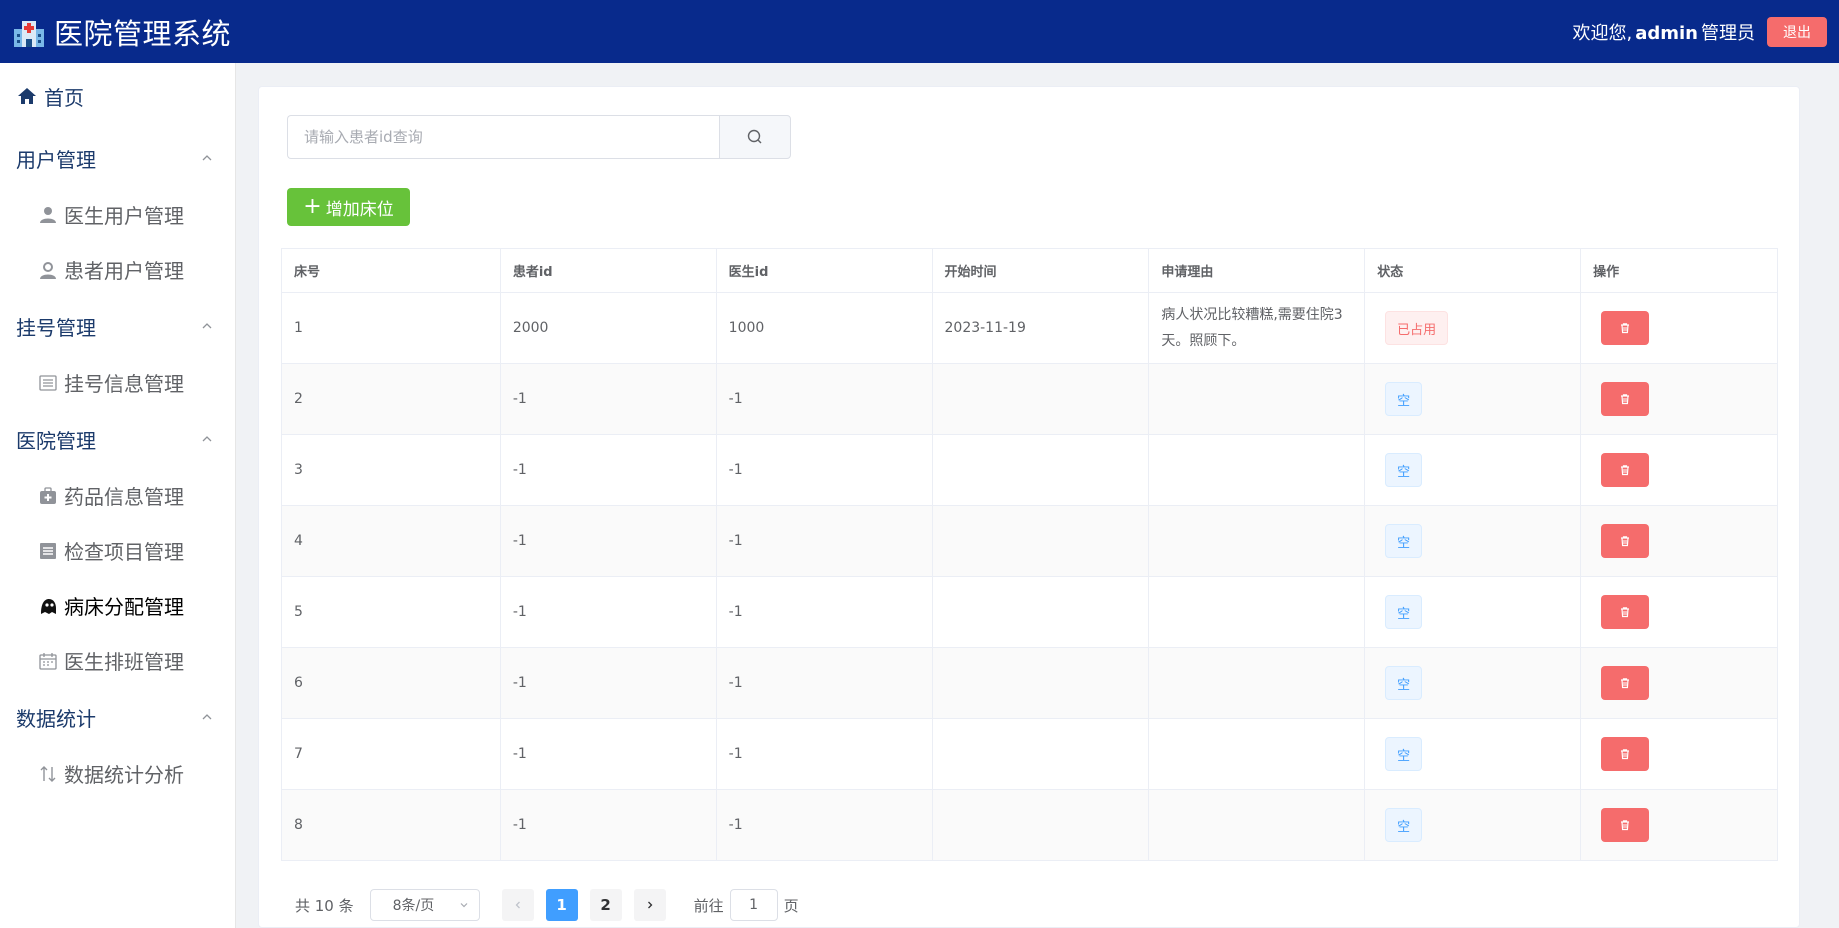 The height and width of the screenshot is (928, 1839). What do you see at coordinates (1679, 270) in the screenshot?
I see `column-header-actions: 操作` at bounding box center [1679, 270].